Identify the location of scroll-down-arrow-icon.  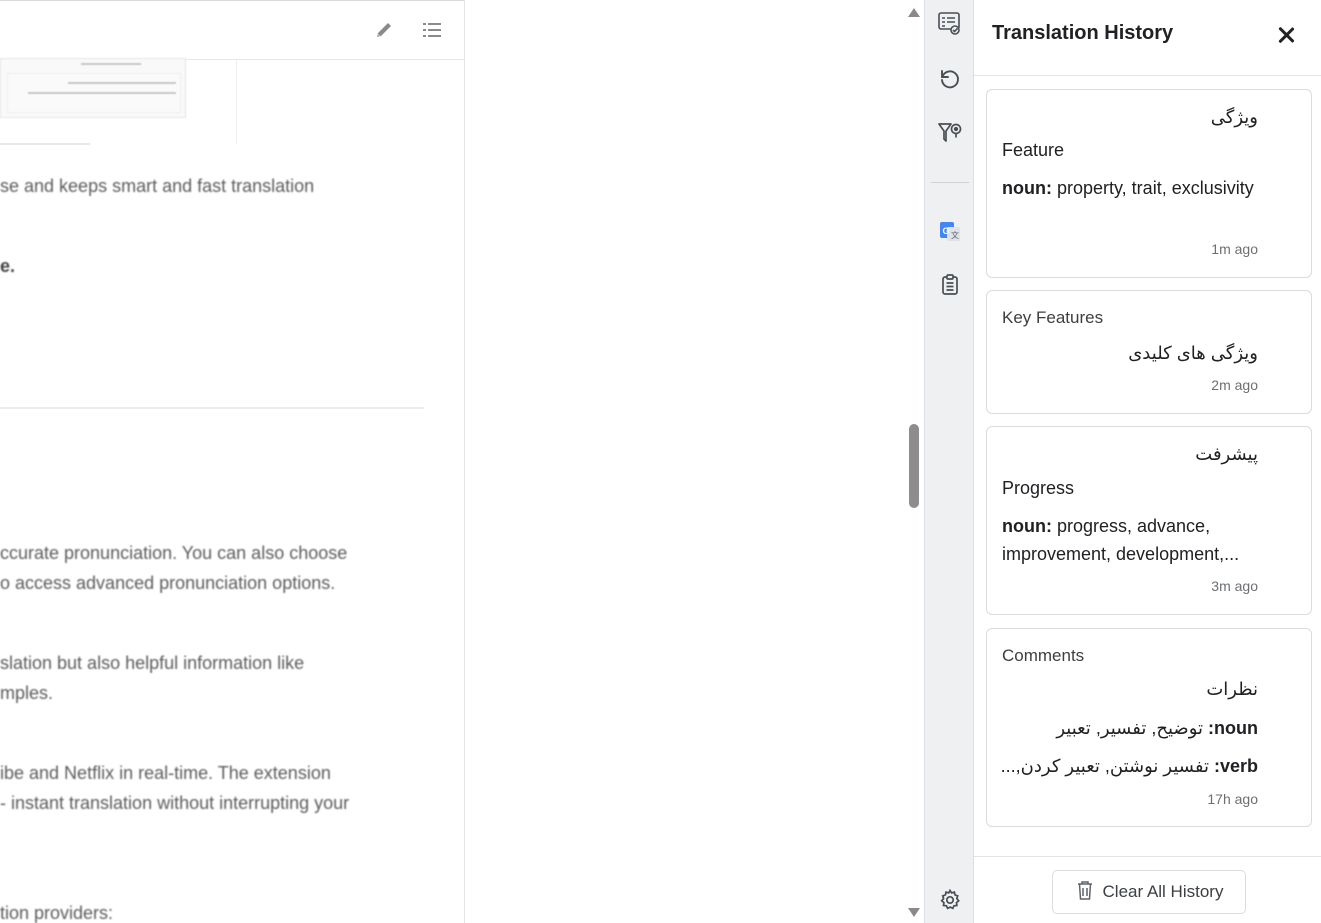
(914, 912).